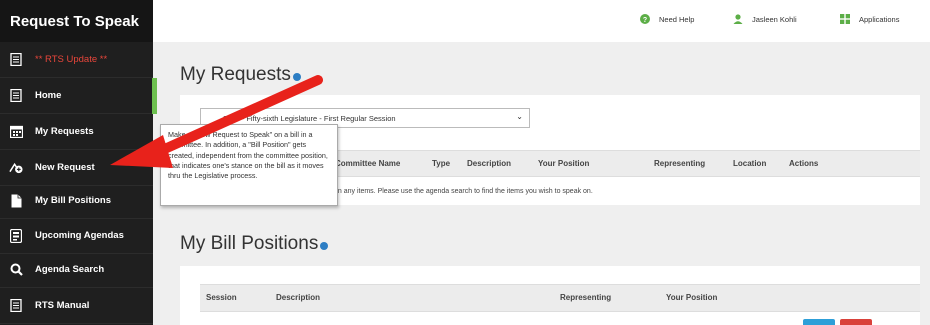  I want to click on annotation-arrow, so click(216, 121).